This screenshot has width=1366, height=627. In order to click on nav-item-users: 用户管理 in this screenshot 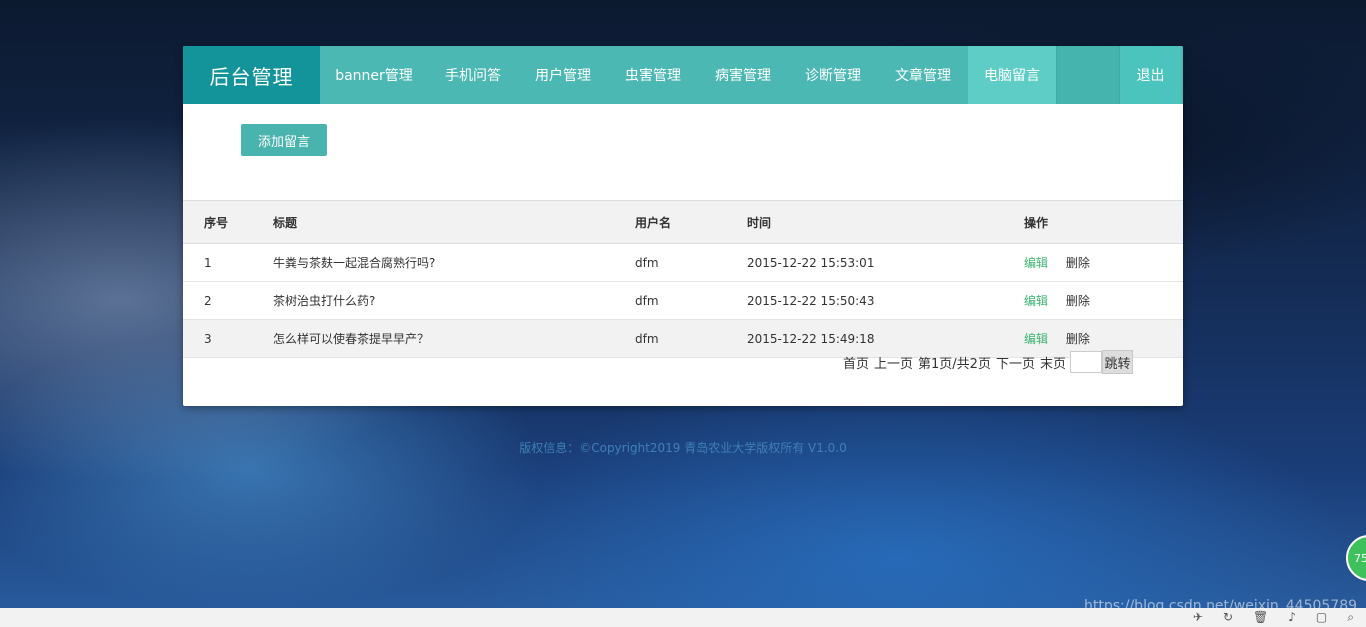, I will do `click(563, 75)`.